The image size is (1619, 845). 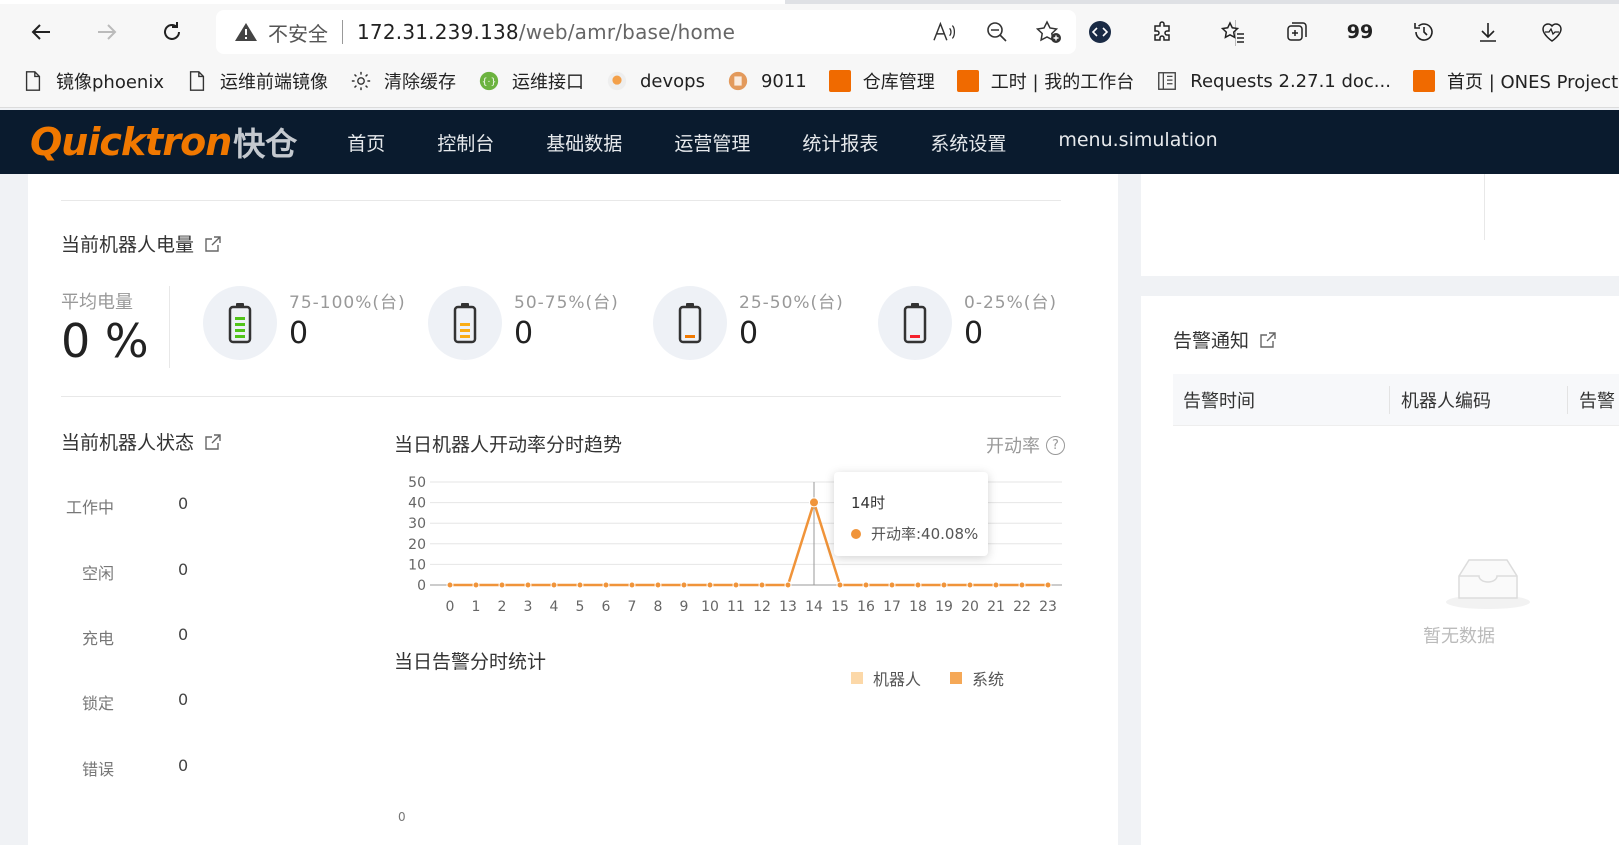 What do you see at coordinates (1424, 32) in the screenshot?
I see `history-button` at bounding box center [1424, 32].